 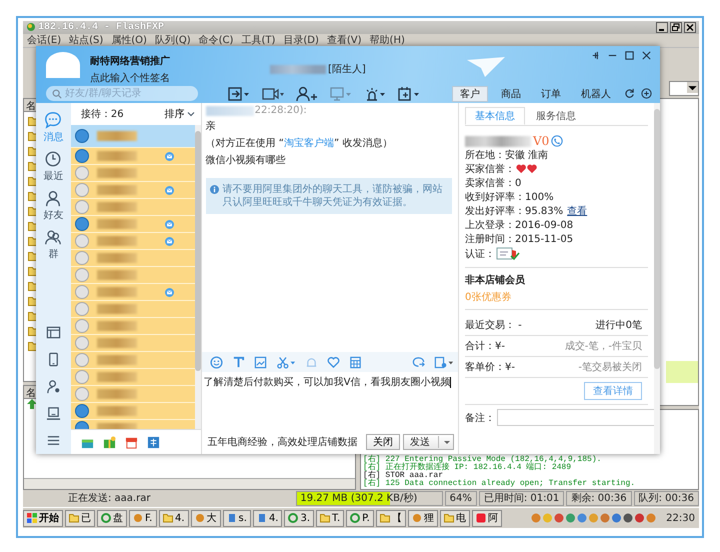 I want to click on document-settings-icon, so click(x=444, y=362).